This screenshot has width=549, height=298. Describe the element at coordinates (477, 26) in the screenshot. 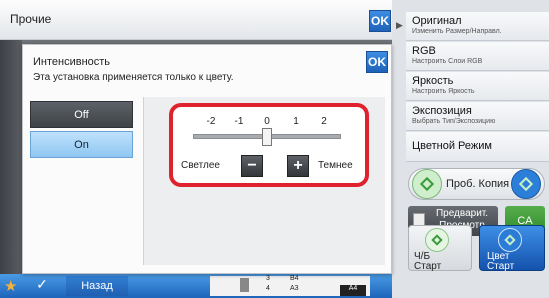

I see `sidebar-item-original: Оригинал Изменить Размер/Направл.` at that location.